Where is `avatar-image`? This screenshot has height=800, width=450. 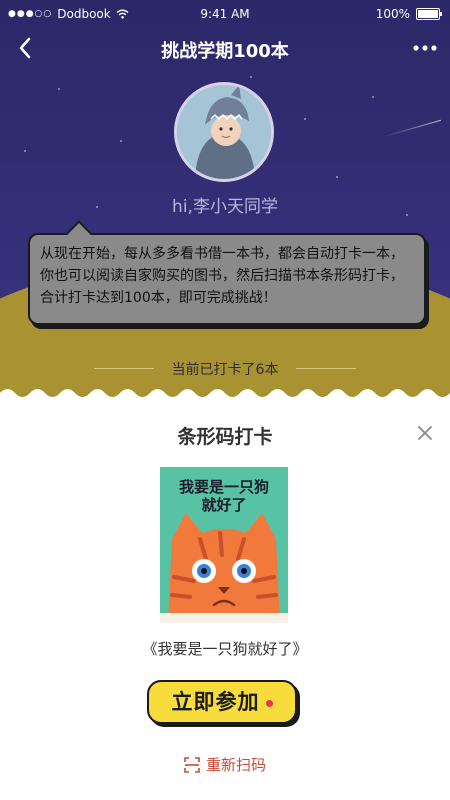
avatar-image is located at coordinates (224, 132).